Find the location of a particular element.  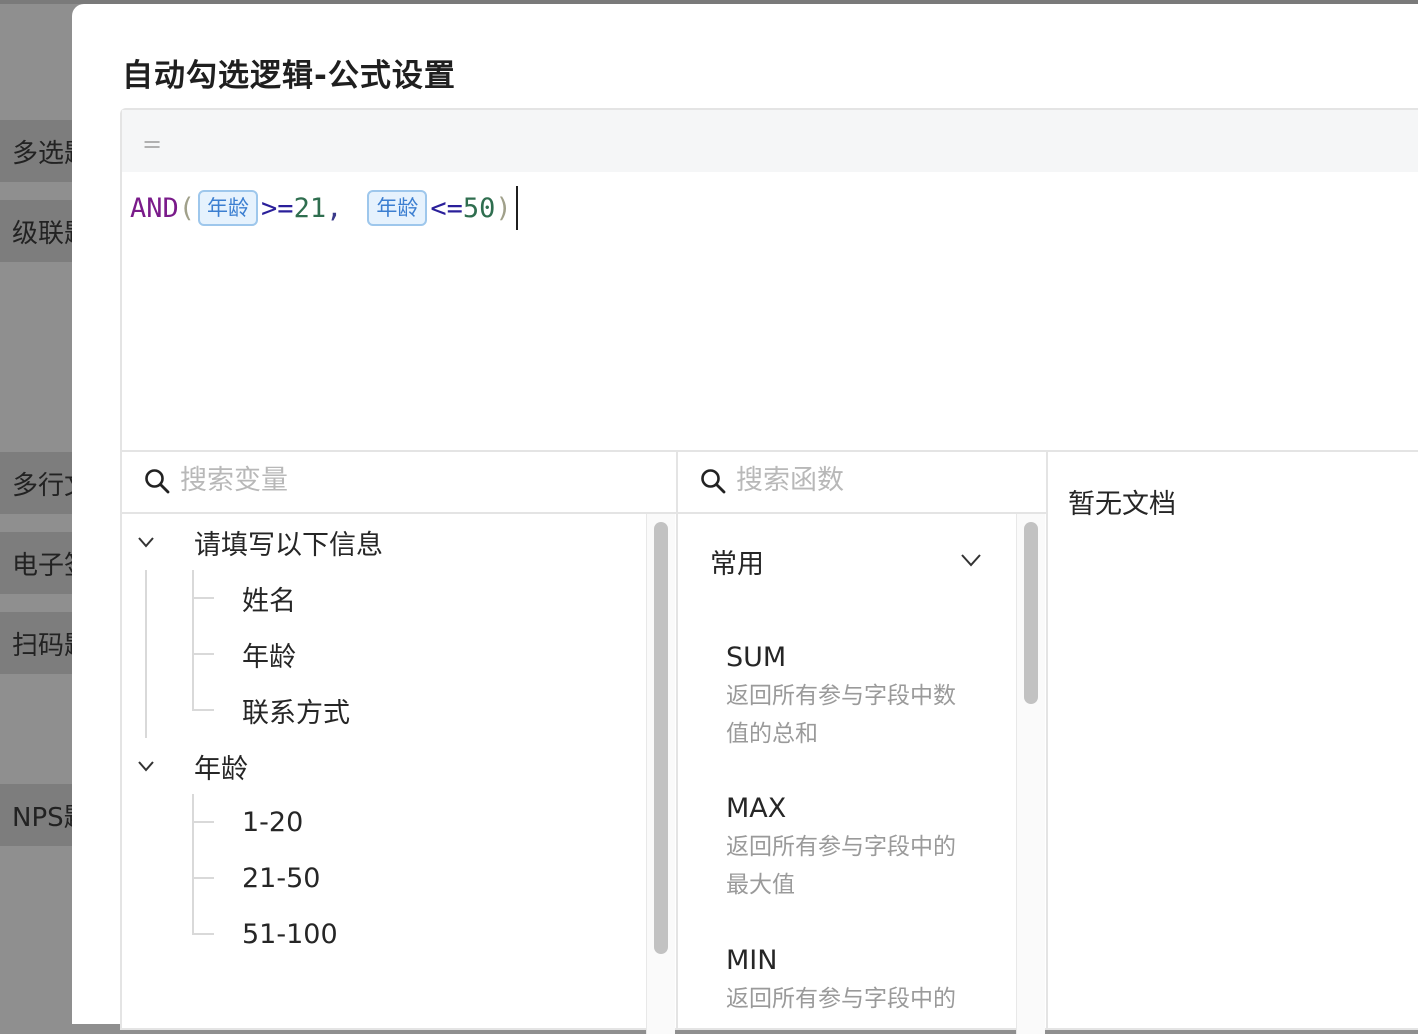

tree-item-row: 51-100 is located at coordinates (382, 934).